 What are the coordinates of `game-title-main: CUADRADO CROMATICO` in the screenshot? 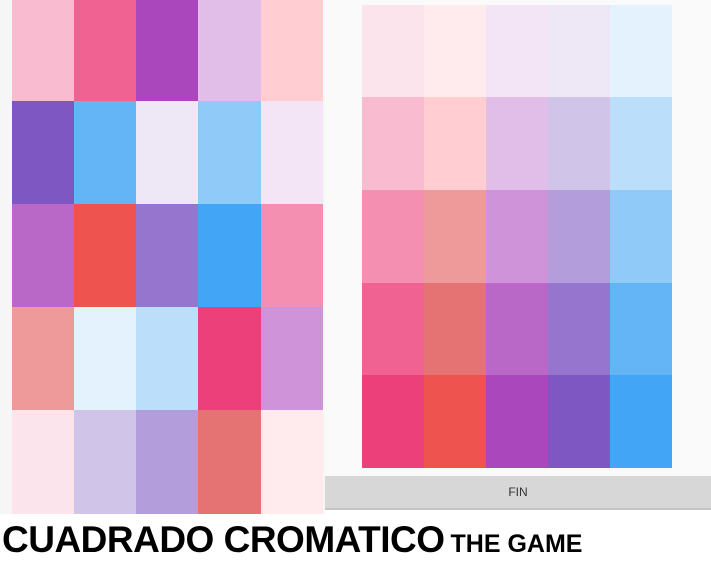 It's located at (223, 539).